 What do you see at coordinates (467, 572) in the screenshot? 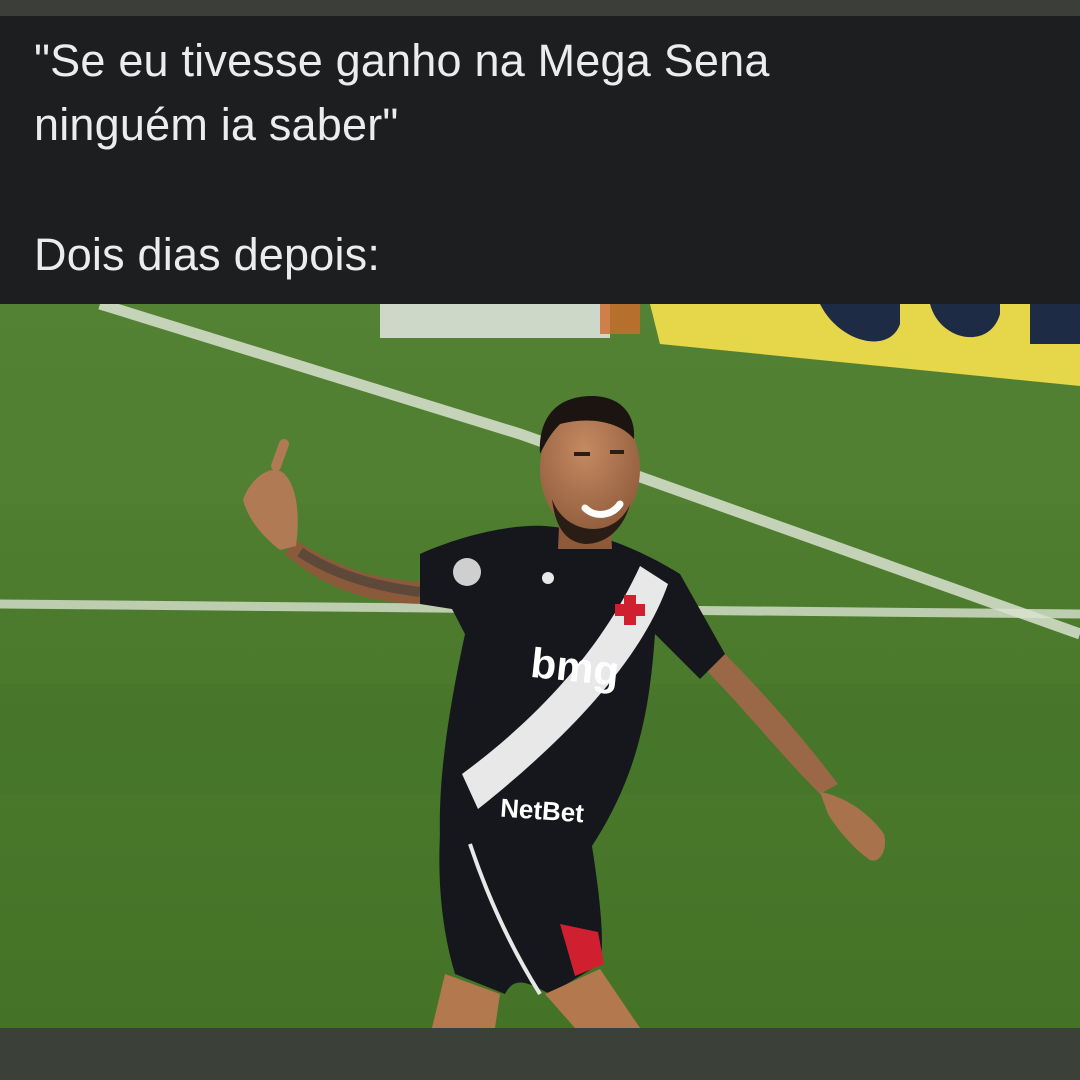
I see `sleeve-patch-icon` at bounding box center [467, 572].